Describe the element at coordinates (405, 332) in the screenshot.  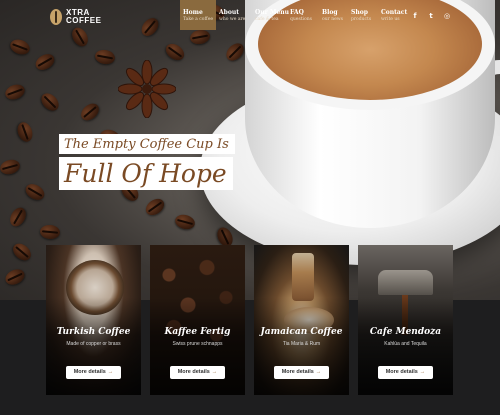
I see `card-title: Cafe Mendoza` at that location.